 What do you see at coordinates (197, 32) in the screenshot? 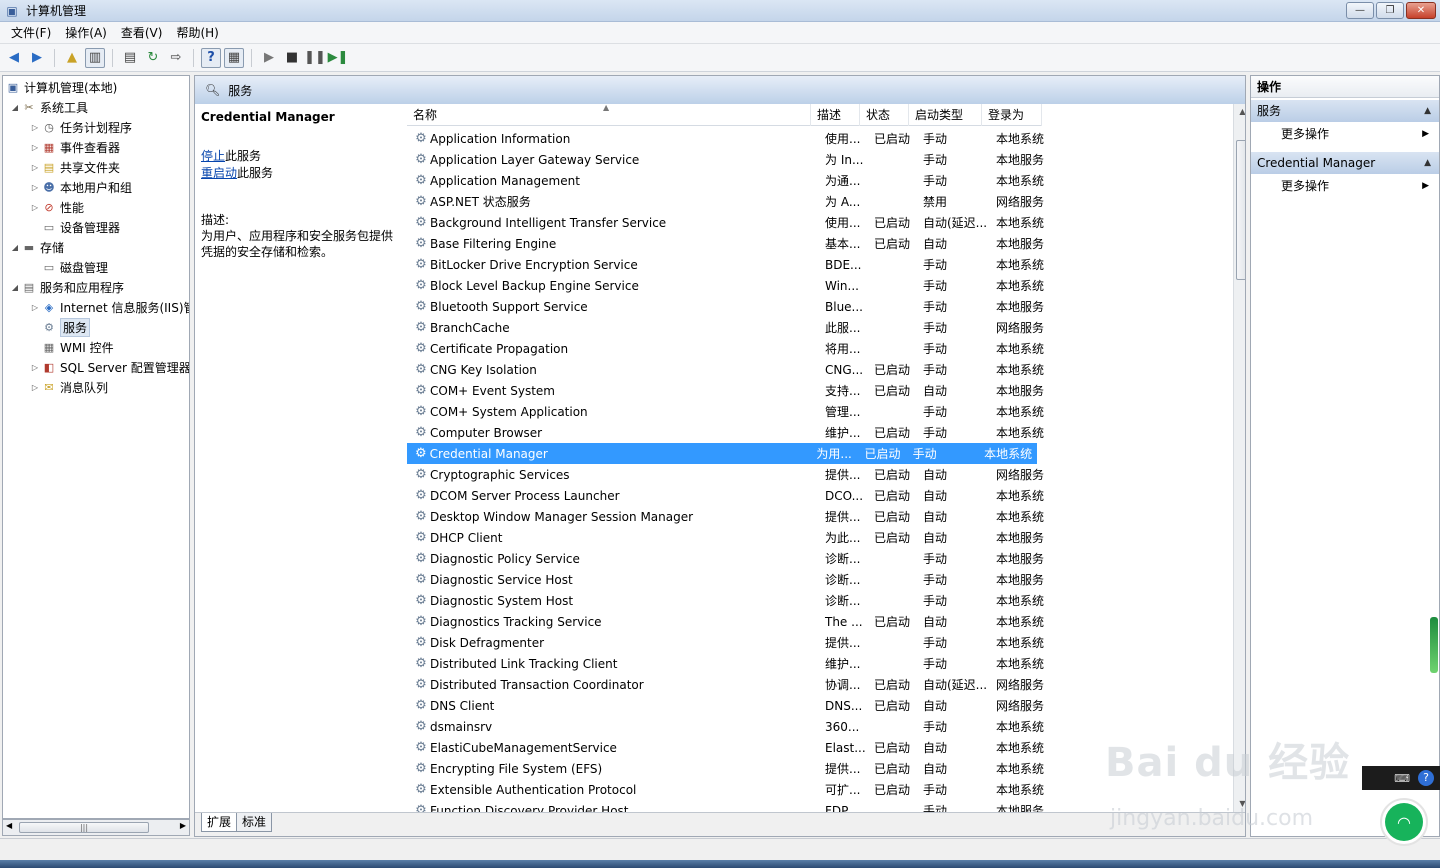
I see `menu-help: 帮助(H)` at bounding box center [197, 32].